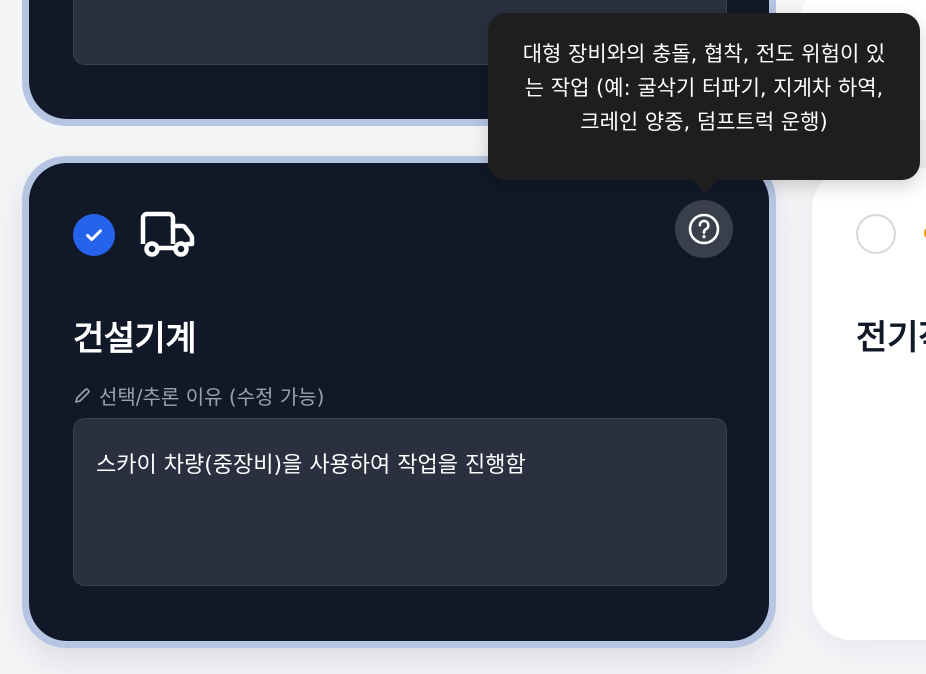 This screenshot has width=926, height=674. What do you see at coordinates (82, 395) in the screenshot?
I see `pencil-icon` at bounding box center [82, 395].